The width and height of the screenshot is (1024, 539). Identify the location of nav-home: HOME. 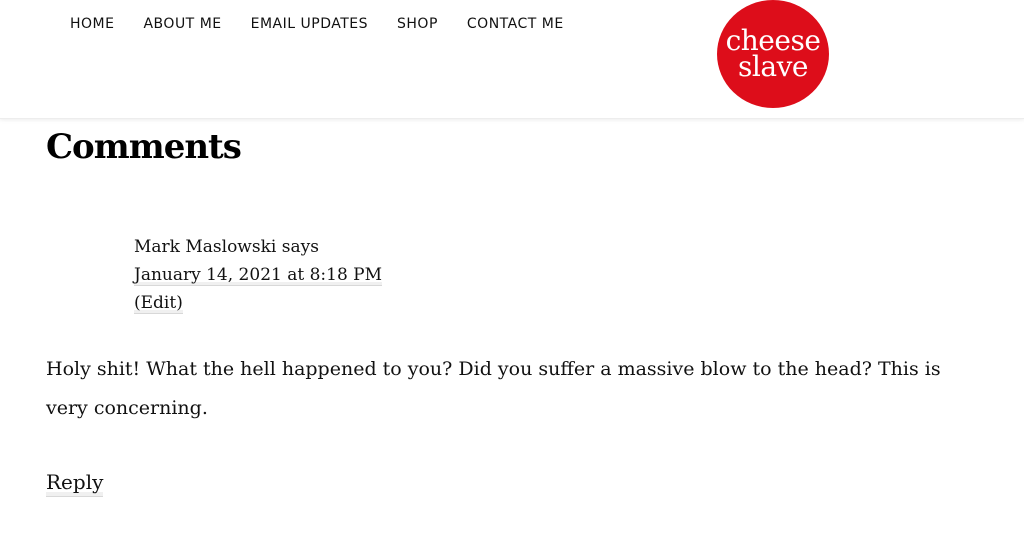
(92, 24).